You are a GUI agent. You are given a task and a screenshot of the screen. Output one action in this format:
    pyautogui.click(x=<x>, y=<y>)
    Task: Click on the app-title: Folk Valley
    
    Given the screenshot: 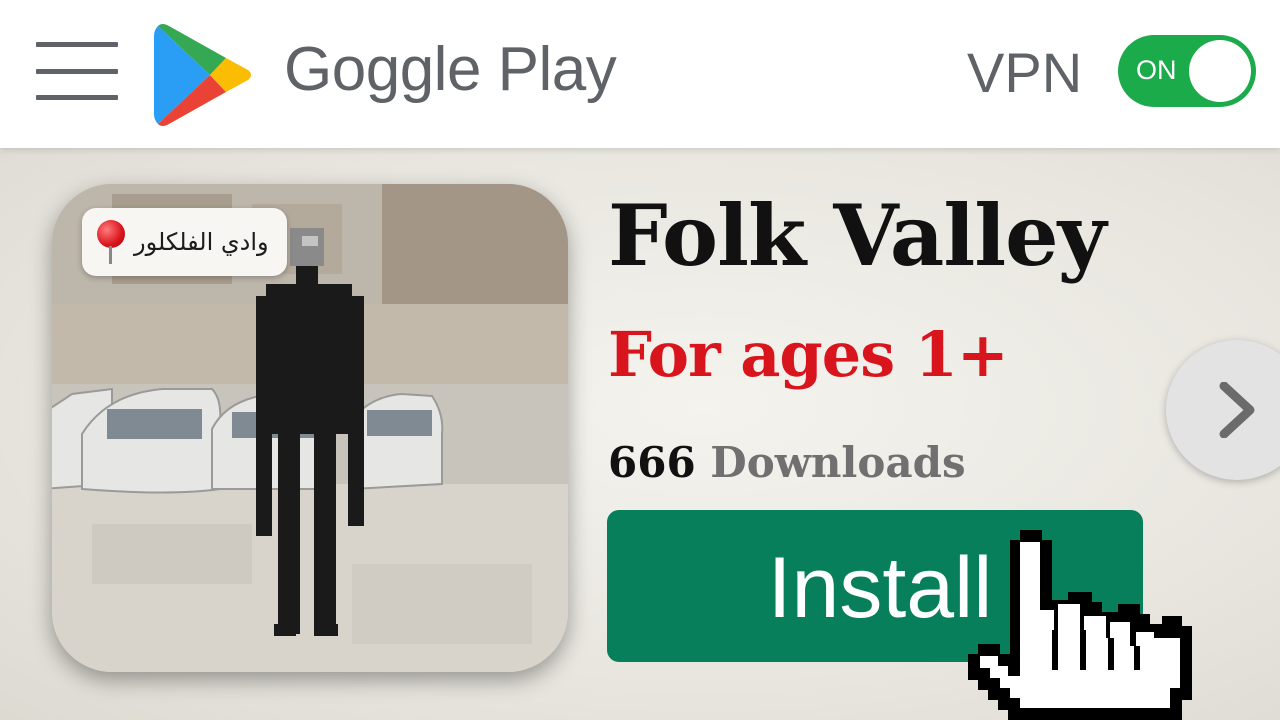 What is the action you would take?
    pyautogui.click(x=857, y=235)
    